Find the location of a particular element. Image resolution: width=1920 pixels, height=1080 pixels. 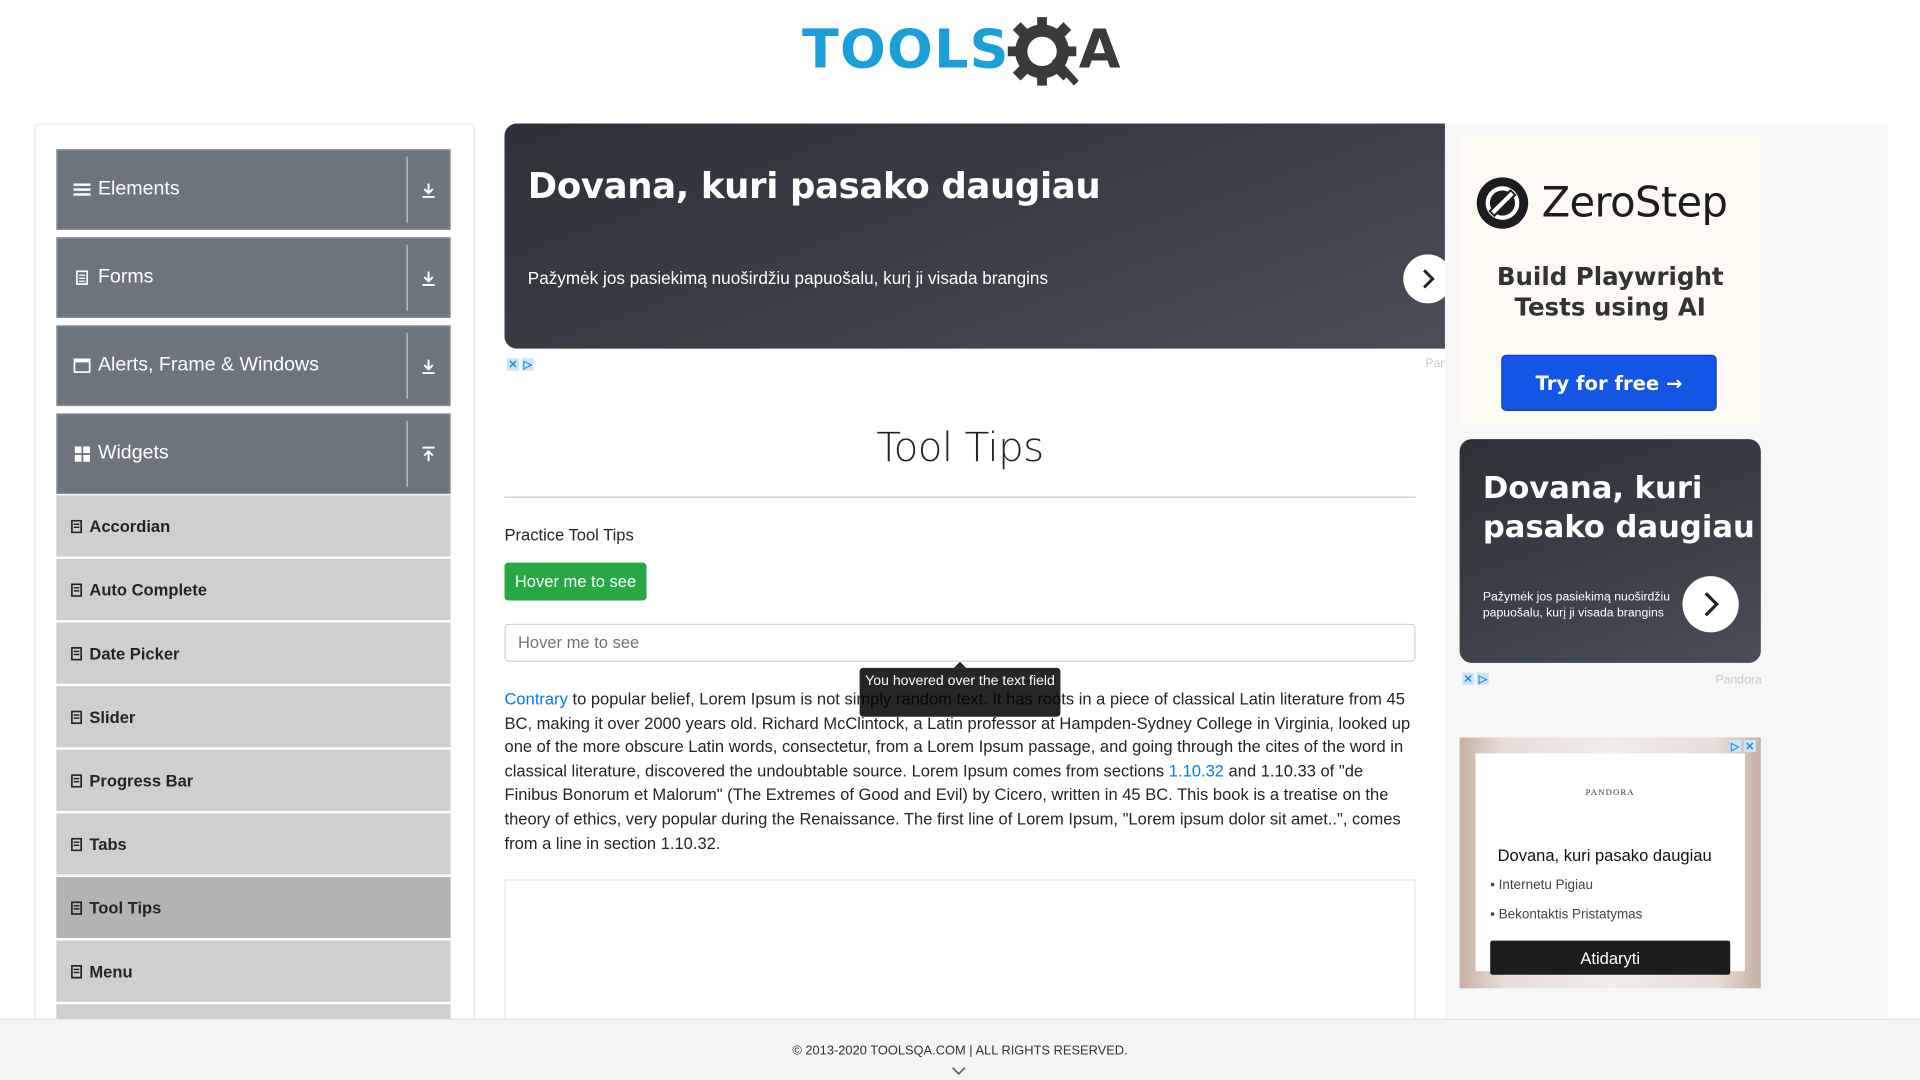

sidebar-group-label: Elements is located at coordinates (138, 189).